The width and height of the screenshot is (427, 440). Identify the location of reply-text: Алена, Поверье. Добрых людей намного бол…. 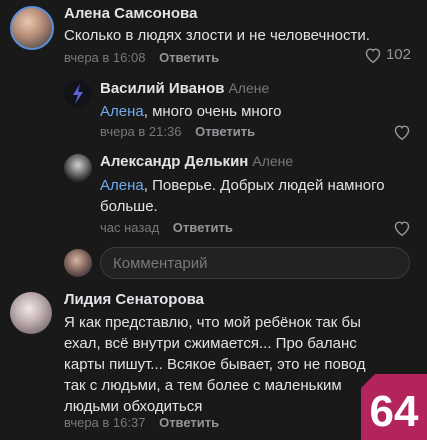
(242, 196).